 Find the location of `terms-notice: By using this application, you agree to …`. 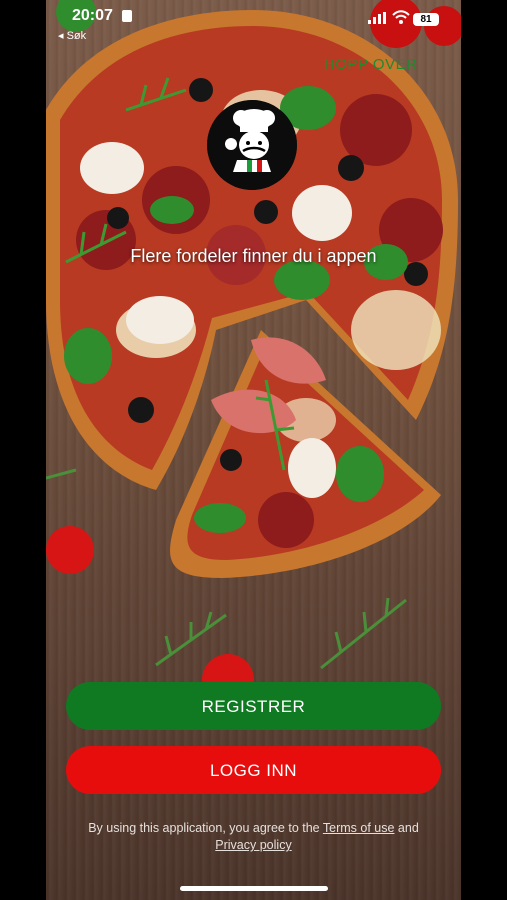

terms-notice: By using this application, you agree to … is located at coordinates (253, 837).